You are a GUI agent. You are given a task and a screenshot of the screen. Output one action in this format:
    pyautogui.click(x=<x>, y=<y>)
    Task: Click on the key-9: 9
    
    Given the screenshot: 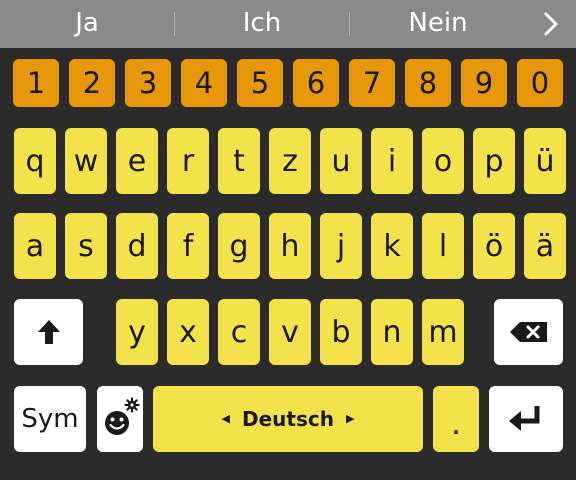 What is the action you would take?
    pyautogui.click(x=484, y=83)
    